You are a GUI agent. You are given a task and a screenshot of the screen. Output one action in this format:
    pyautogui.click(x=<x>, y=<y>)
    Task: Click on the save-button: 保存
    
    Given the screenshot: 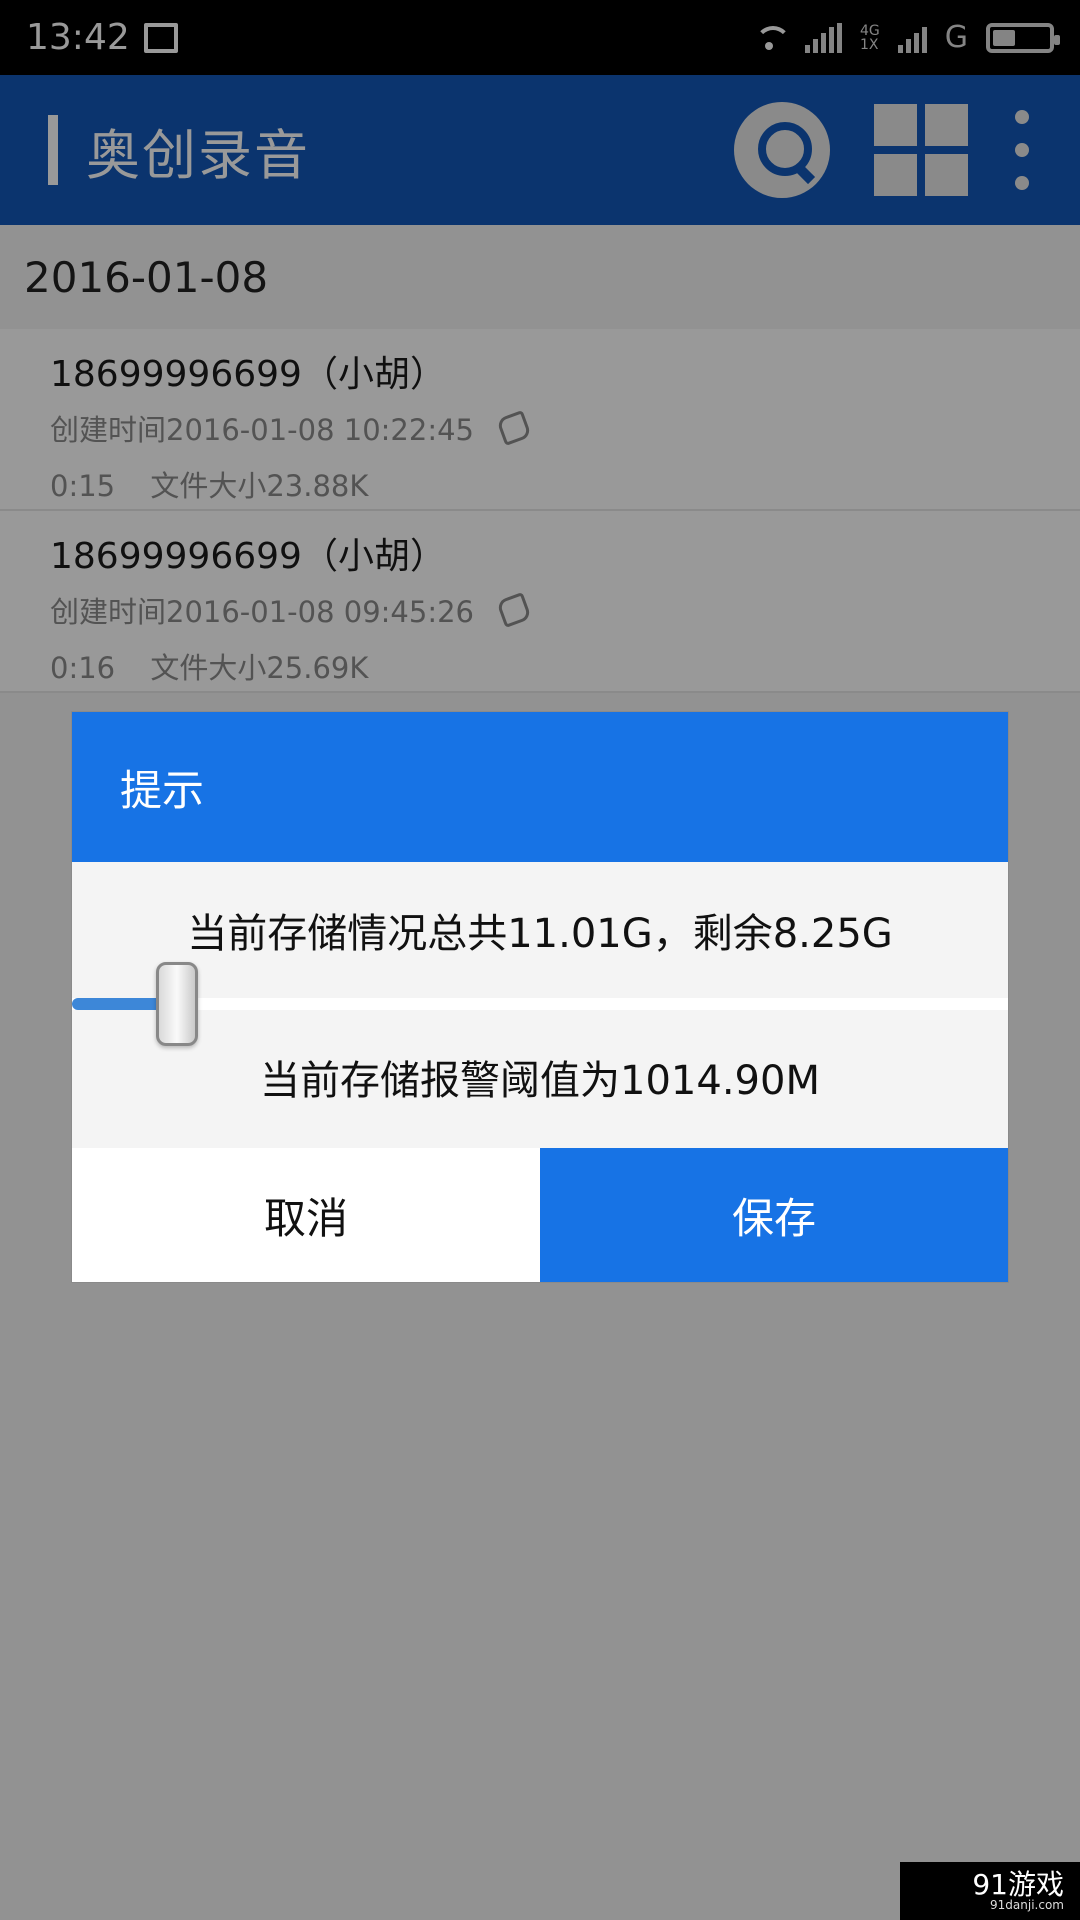 What is the action you would take?
    pyautogui.click(x=774, y=1215)
    